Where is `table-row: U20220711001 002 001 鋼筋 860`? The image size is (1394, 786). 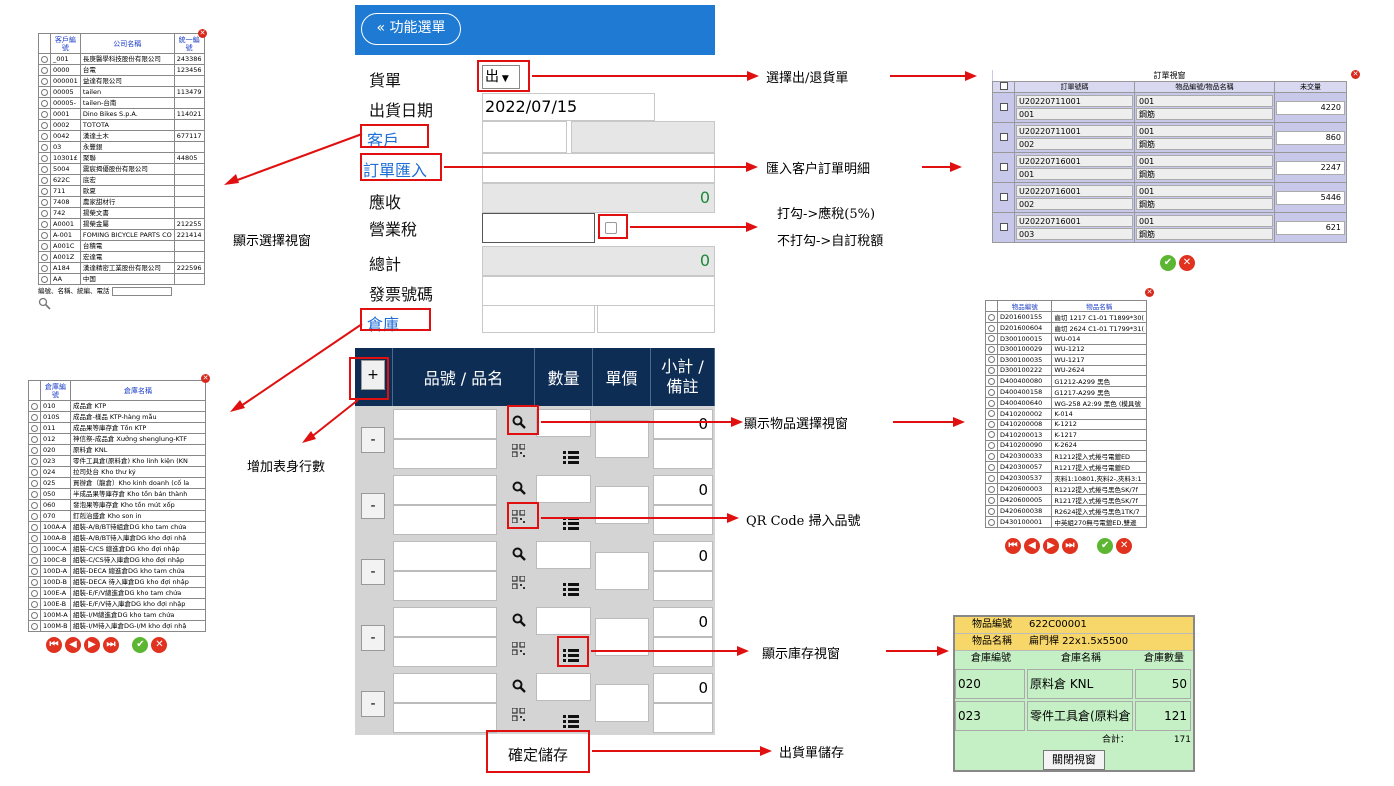 table-row: U20220711001 002 001 鋼筋 860 is located at coordinates (1169, 137).